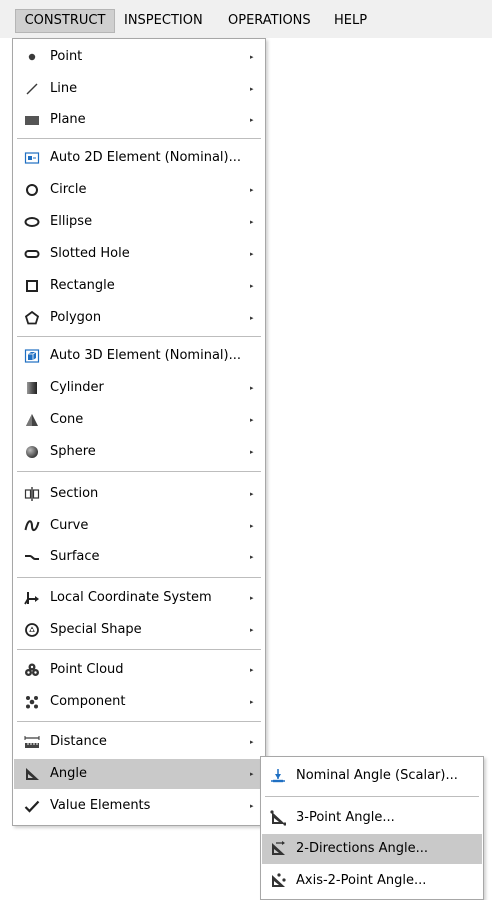 The width and height of the screenshot is (492, 900). Describe the element at coordinates (139, 120) in the screenshot. I see `menu-item-plane: Plane ▸` at that location.